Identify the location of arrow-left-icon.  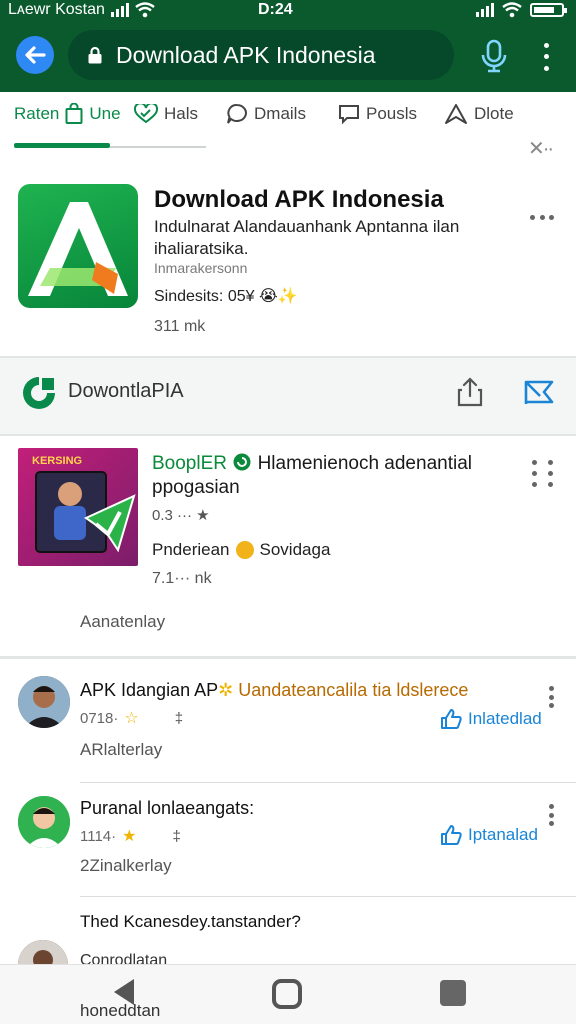
(35, 55).